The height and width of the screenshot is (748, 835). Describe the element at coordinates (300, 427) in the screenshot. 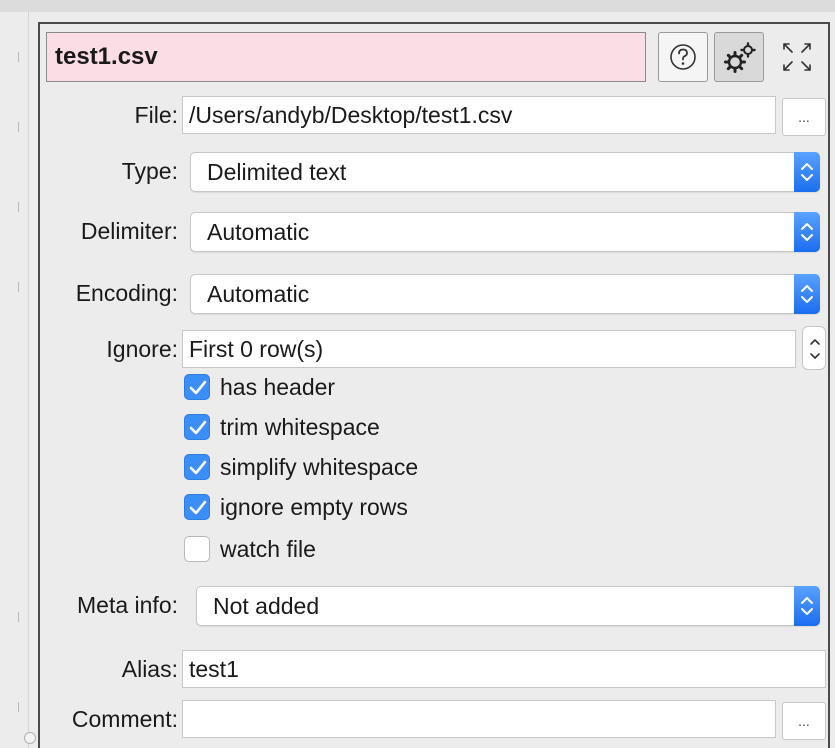

I see `trim-whitespace-label: trim whitespace` at that location.